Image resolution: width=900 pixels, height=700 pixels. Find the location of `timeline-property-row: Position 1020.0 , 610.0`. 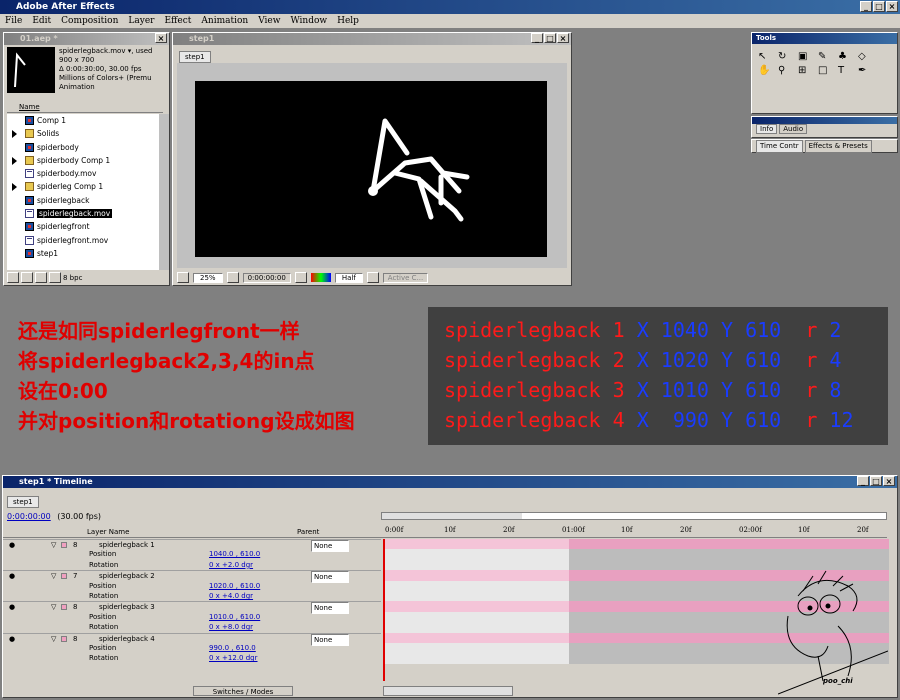

timeline-property-row: Position 1020.0 , 610.0 is located at coordinates (192, 586).